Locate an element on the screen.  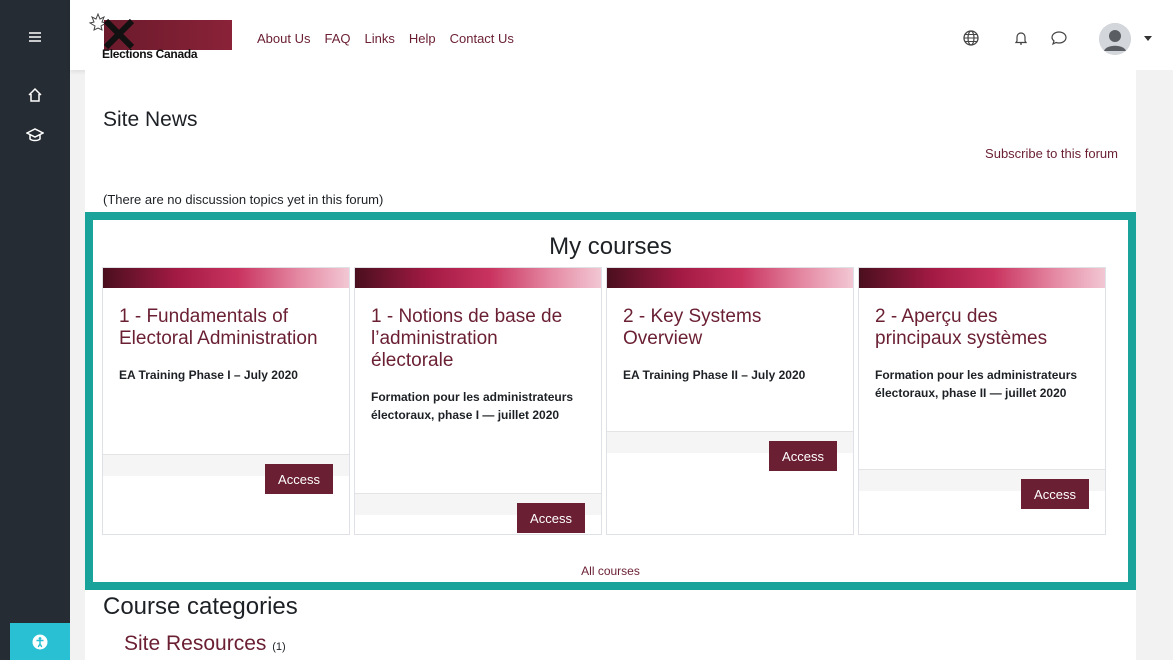
my-courses-title: My courses is located at coordinates (610, 246).